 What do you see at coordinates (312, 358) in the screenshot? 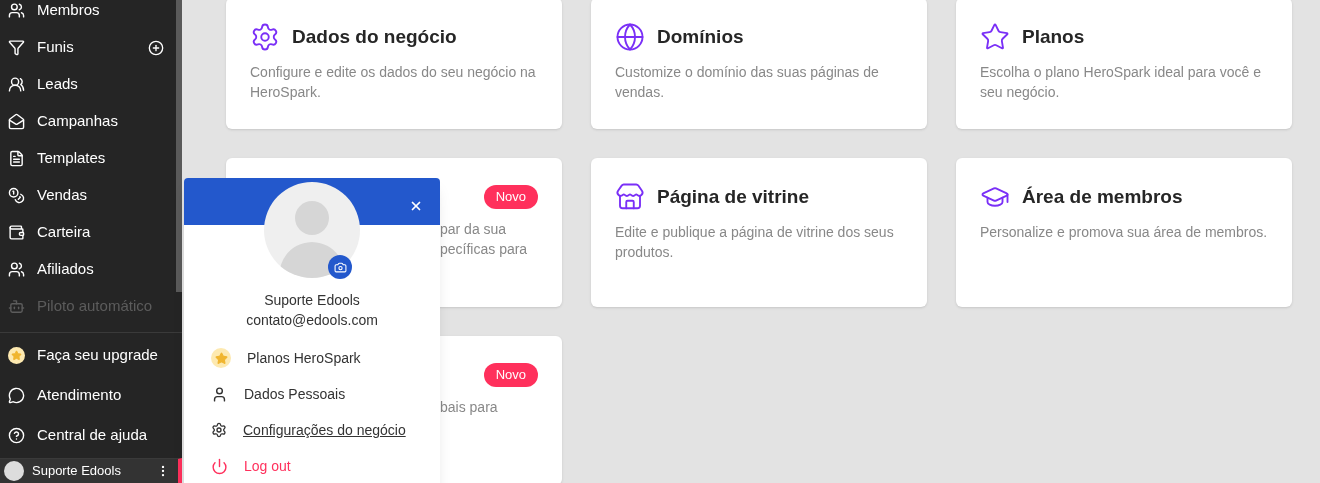
I see `menu-item: Planos HeroSpark` at bounding box center [312, 358].